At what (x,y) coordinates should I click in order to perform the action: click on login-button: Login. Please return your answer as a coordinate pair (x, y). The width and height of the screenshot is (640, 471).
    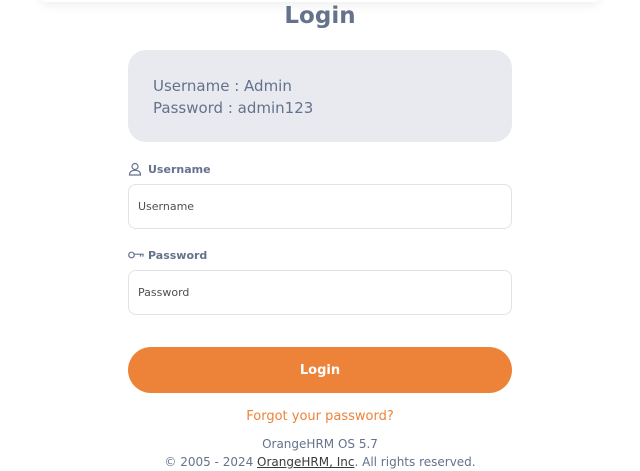
    Looking at the image, I should click on (320, 370).